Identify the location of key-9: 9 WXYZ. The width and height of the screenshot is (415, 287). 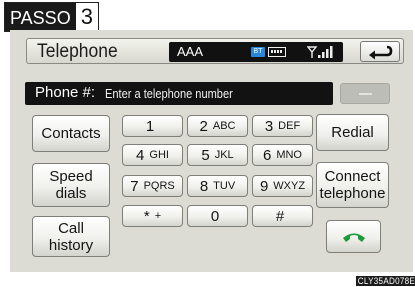
(282, 186).